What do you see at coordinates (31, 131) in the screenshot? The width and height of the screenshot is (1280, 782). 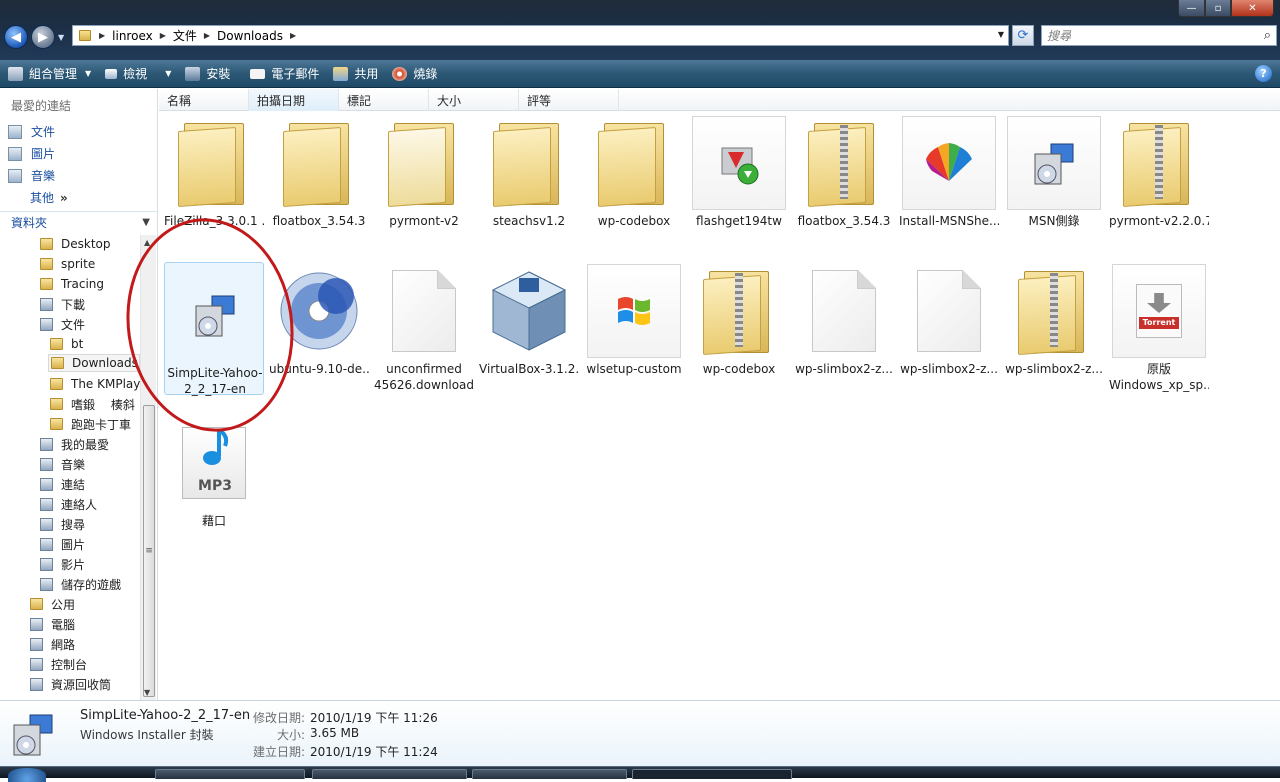 I see `favorite-link-documents: 文件` at bounding box center [31, 131].